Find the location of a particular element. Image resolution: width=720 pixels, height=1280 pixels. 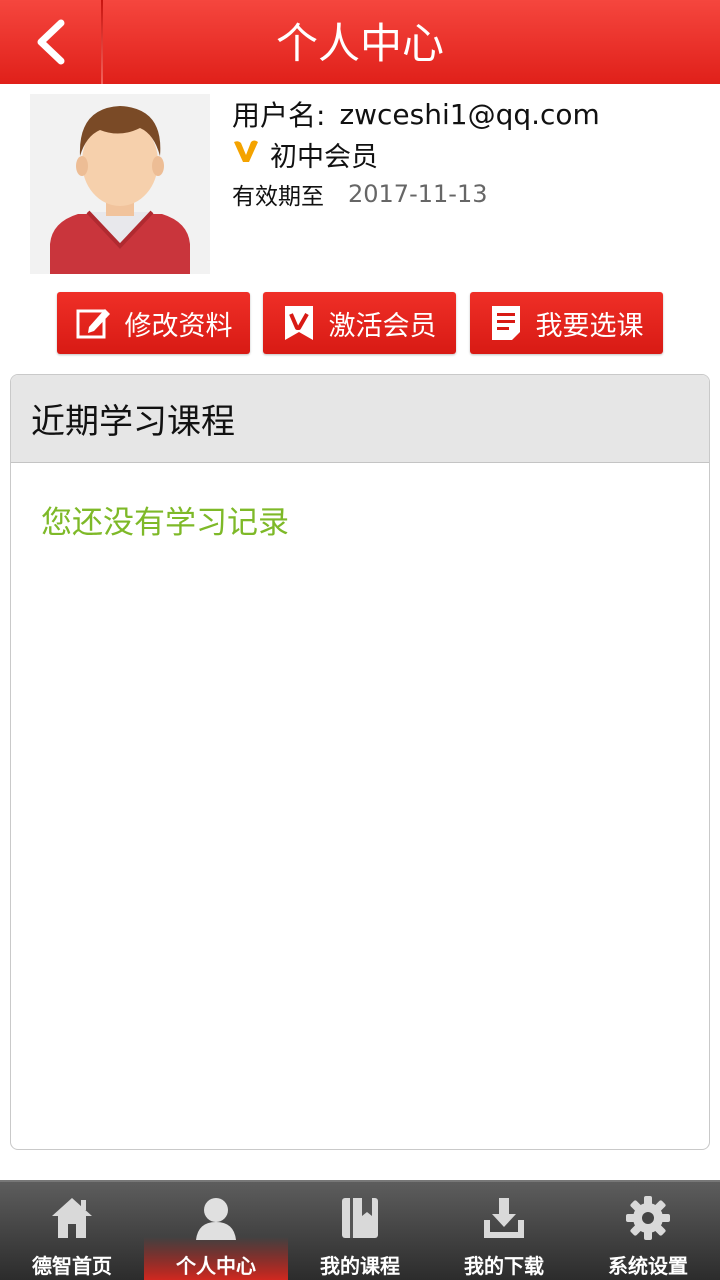

select-course-label: 我要选课 is located at coordinates (589, 326).